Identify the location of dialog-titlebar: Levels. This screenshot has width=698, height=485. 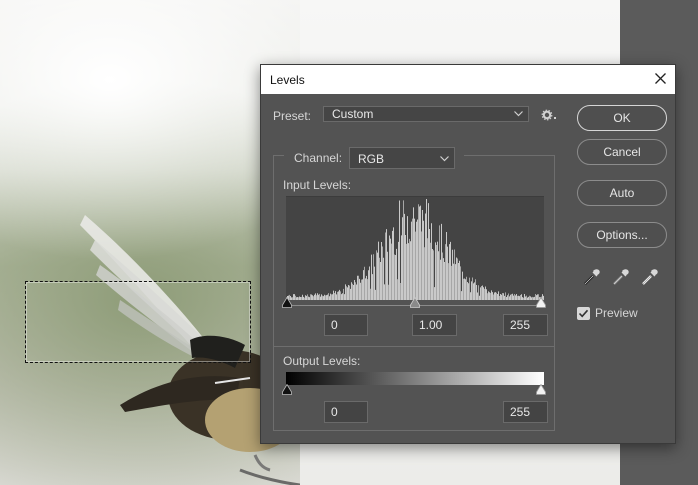
(468, 79).